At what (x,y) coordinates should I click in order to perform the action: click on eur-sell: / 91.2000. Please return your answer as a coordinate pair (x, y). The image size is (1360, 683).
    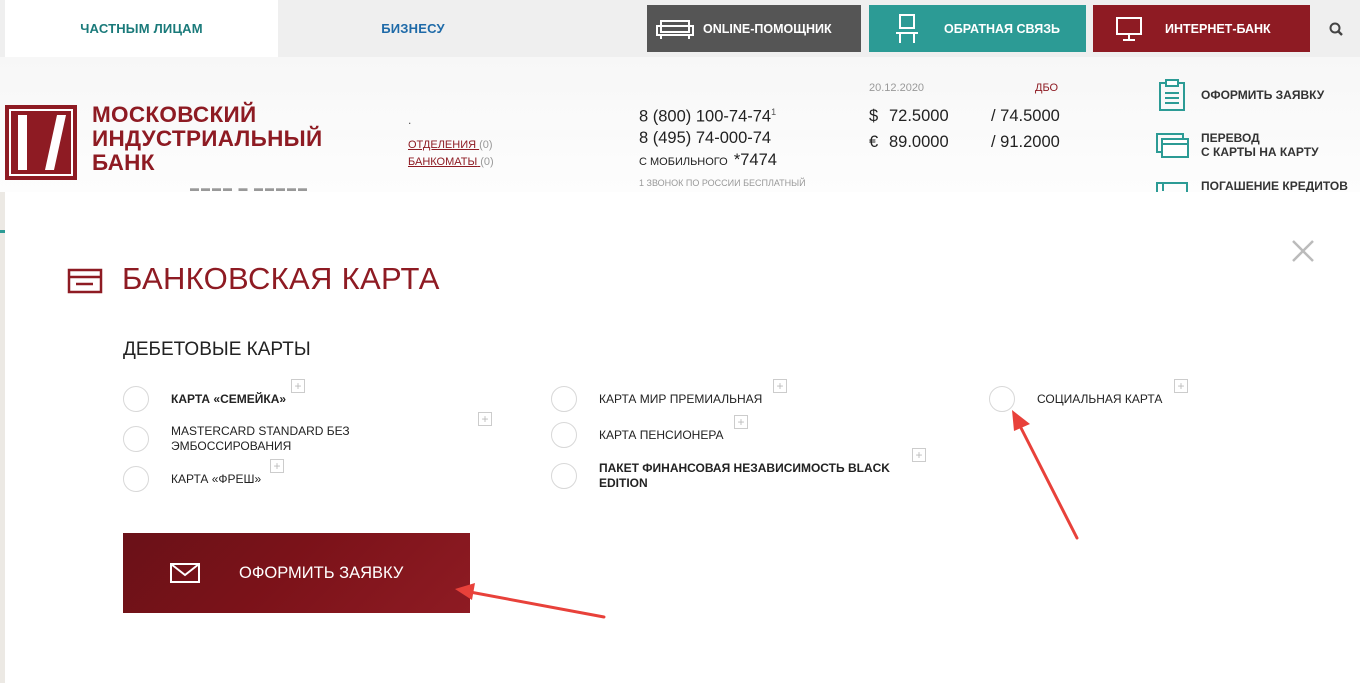
    Looking at the image, I should click on (1025, 142).